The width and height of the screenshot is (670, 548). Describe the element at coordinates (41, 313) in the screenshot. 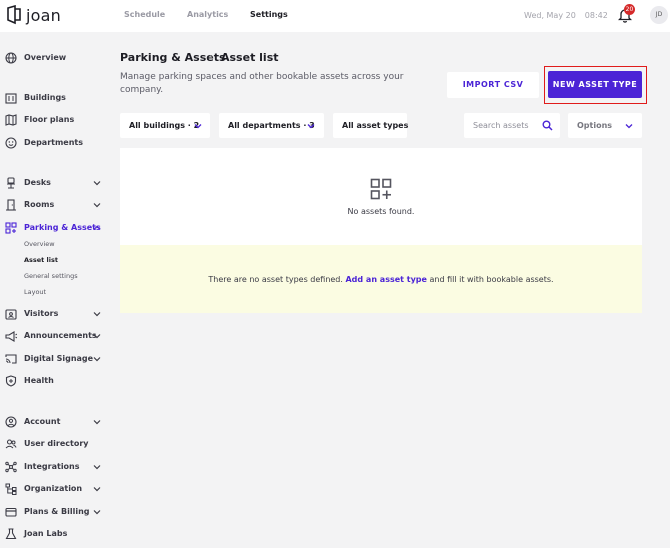

I see `sidebar-item-label: Visitors` at that location.